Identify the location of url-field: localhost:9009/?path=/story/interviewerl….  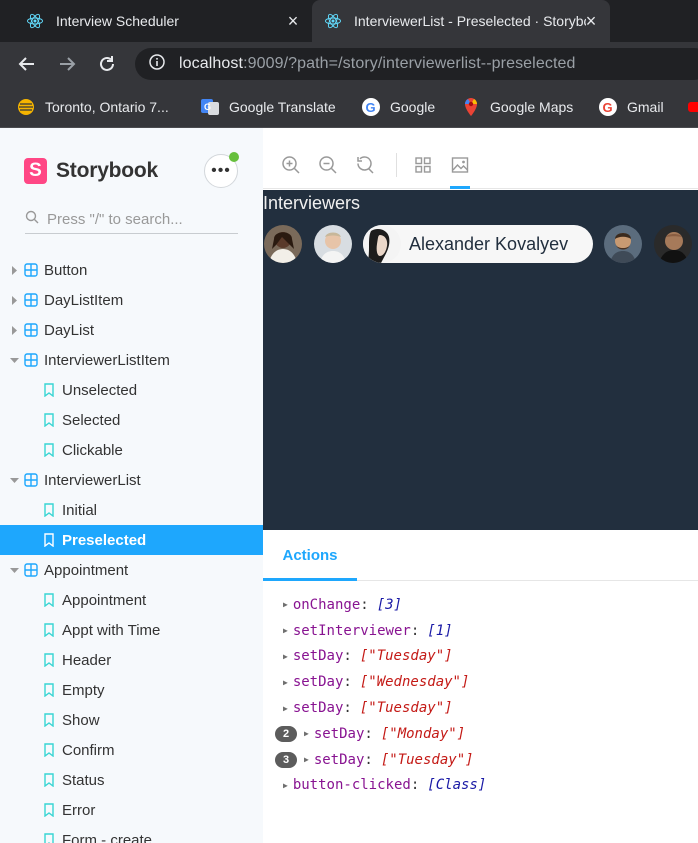
(416, 64).